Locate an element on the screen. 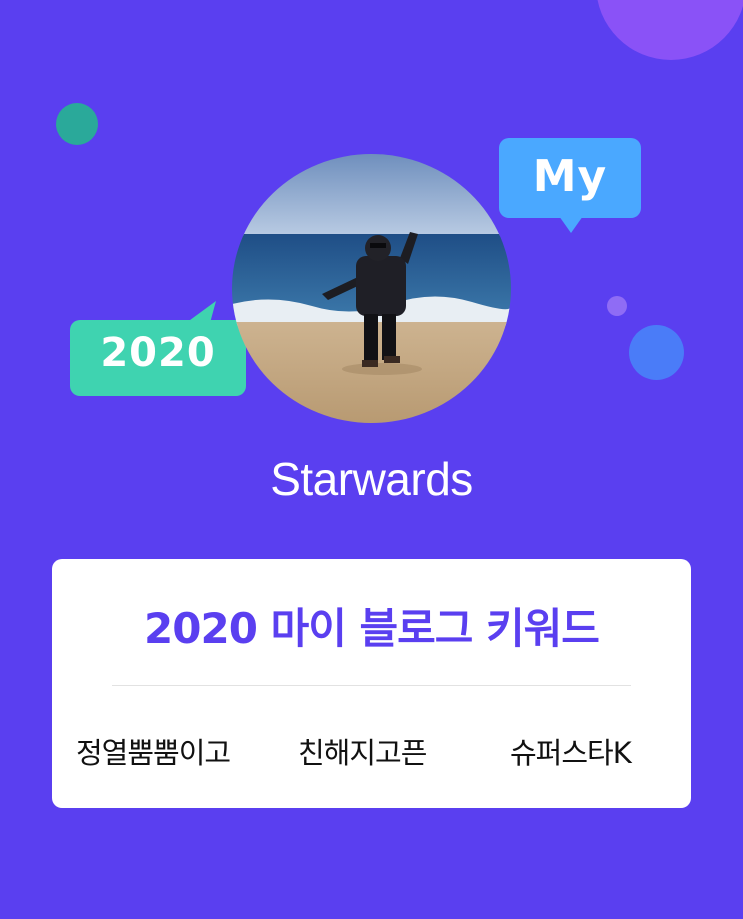  year-speech-bubble: 2020 is located at coordinates (158, 348).